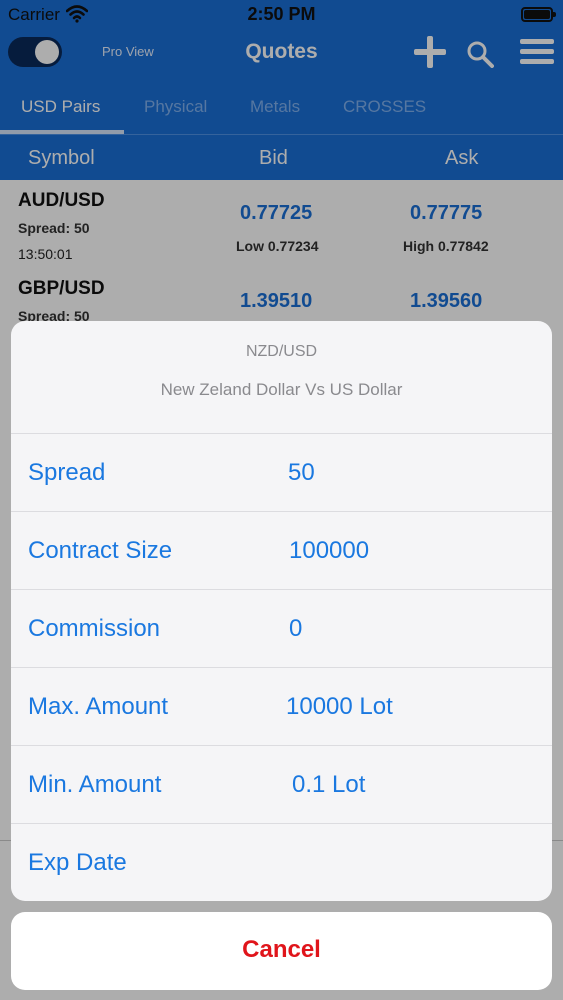 The height and width of the screenshot is (1000, 563). What do you see at coordinates (95, 784) in the screenshot?
I see `row-label: Min. Amount` at bounding box center [95, 784].